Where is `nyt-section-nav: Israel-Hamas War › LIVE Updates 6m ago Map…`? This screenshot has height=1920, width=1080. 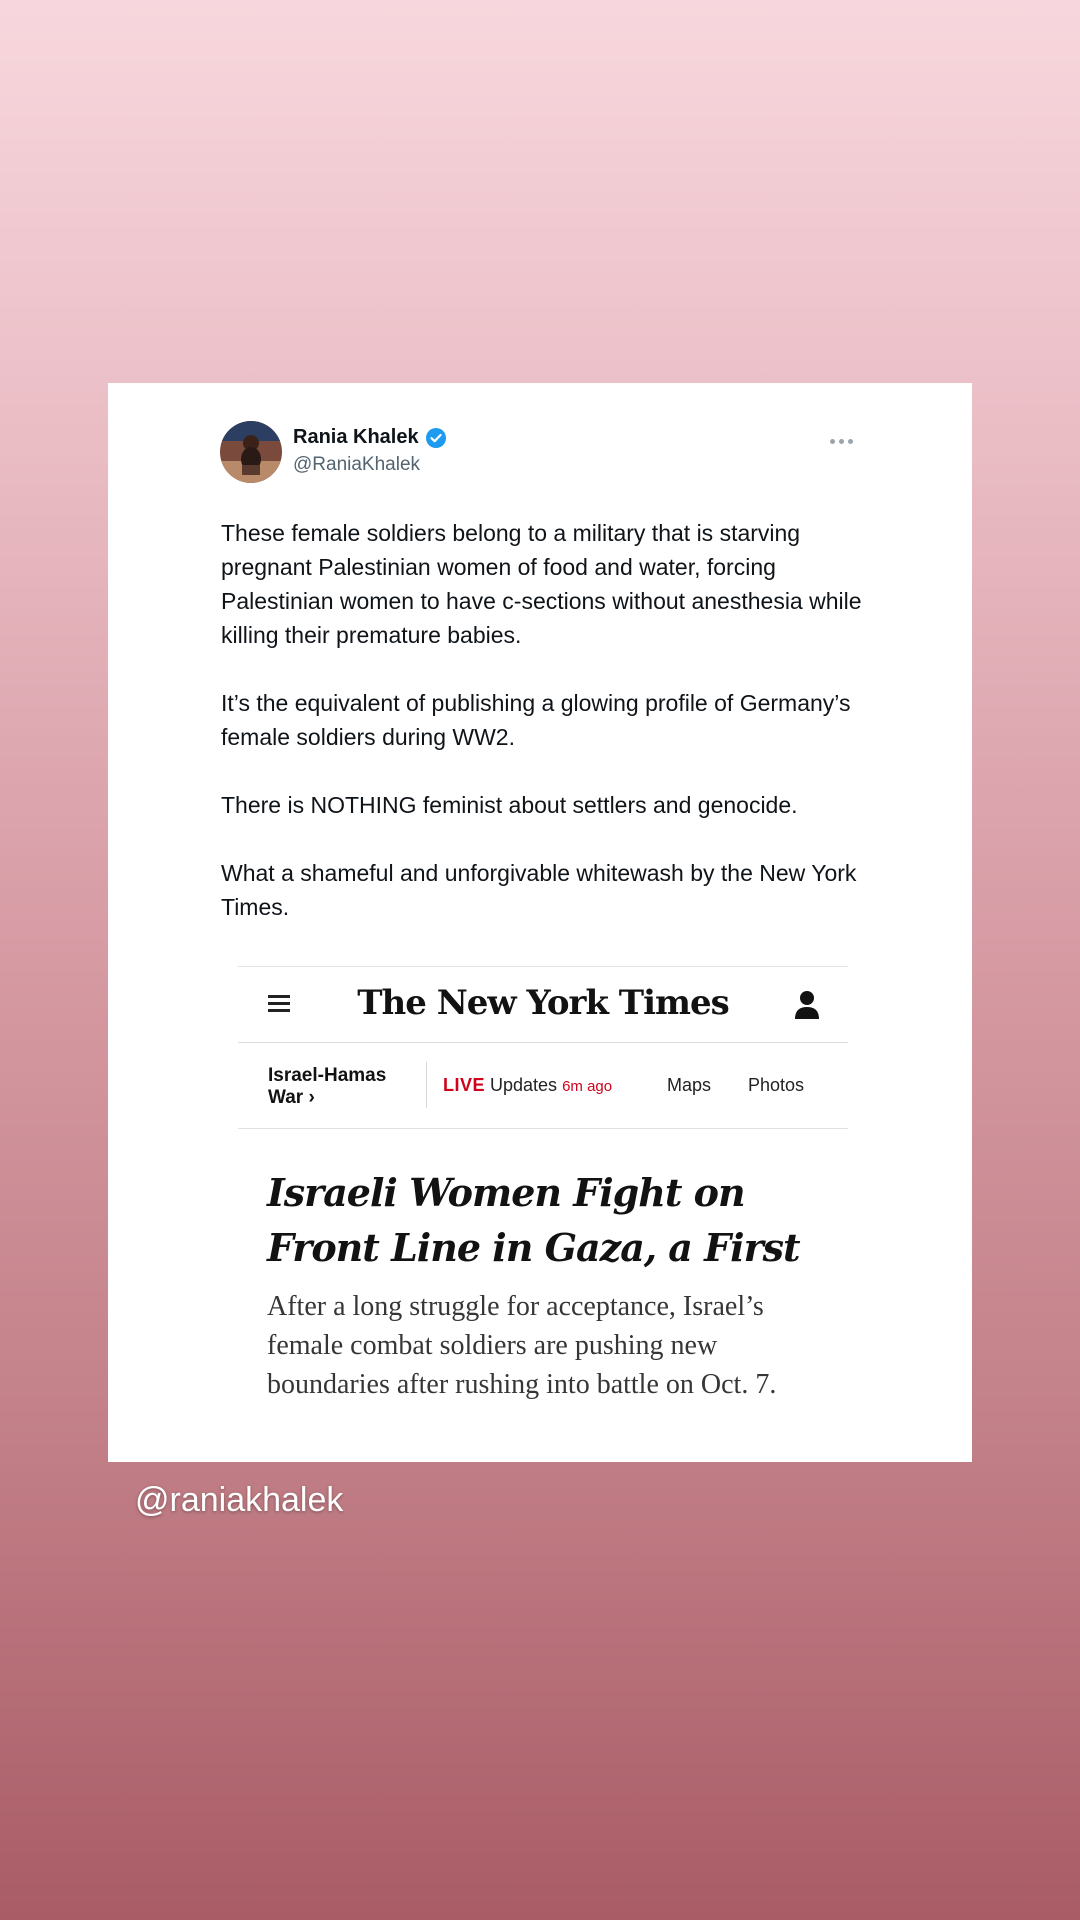
nyt-section-nav: Israel-Hamas War › LIVE Updates 6m ago Map… is located at coordinates (543, 1085).